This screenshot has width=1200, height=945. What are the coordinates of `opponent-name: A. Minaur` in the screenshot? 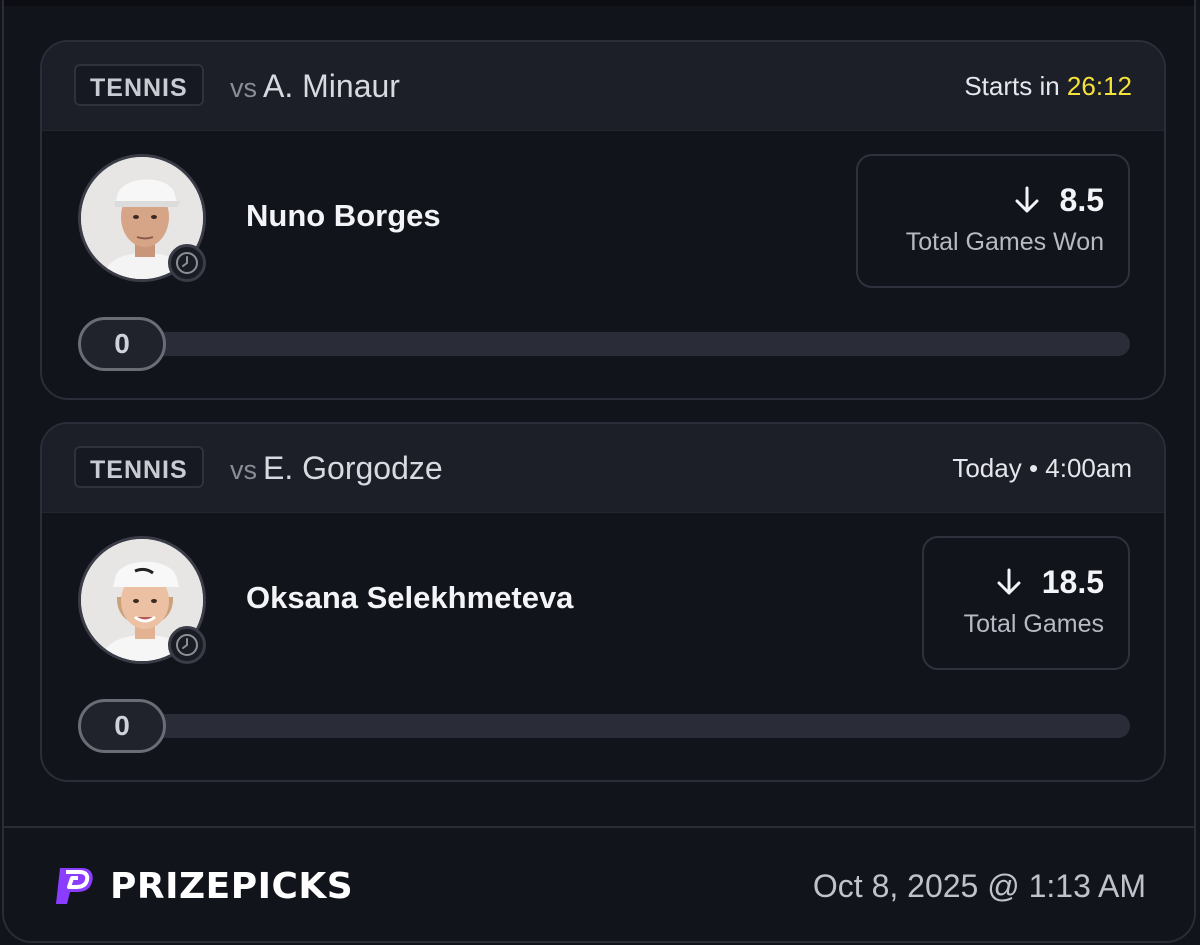 It's located at (331, 86).